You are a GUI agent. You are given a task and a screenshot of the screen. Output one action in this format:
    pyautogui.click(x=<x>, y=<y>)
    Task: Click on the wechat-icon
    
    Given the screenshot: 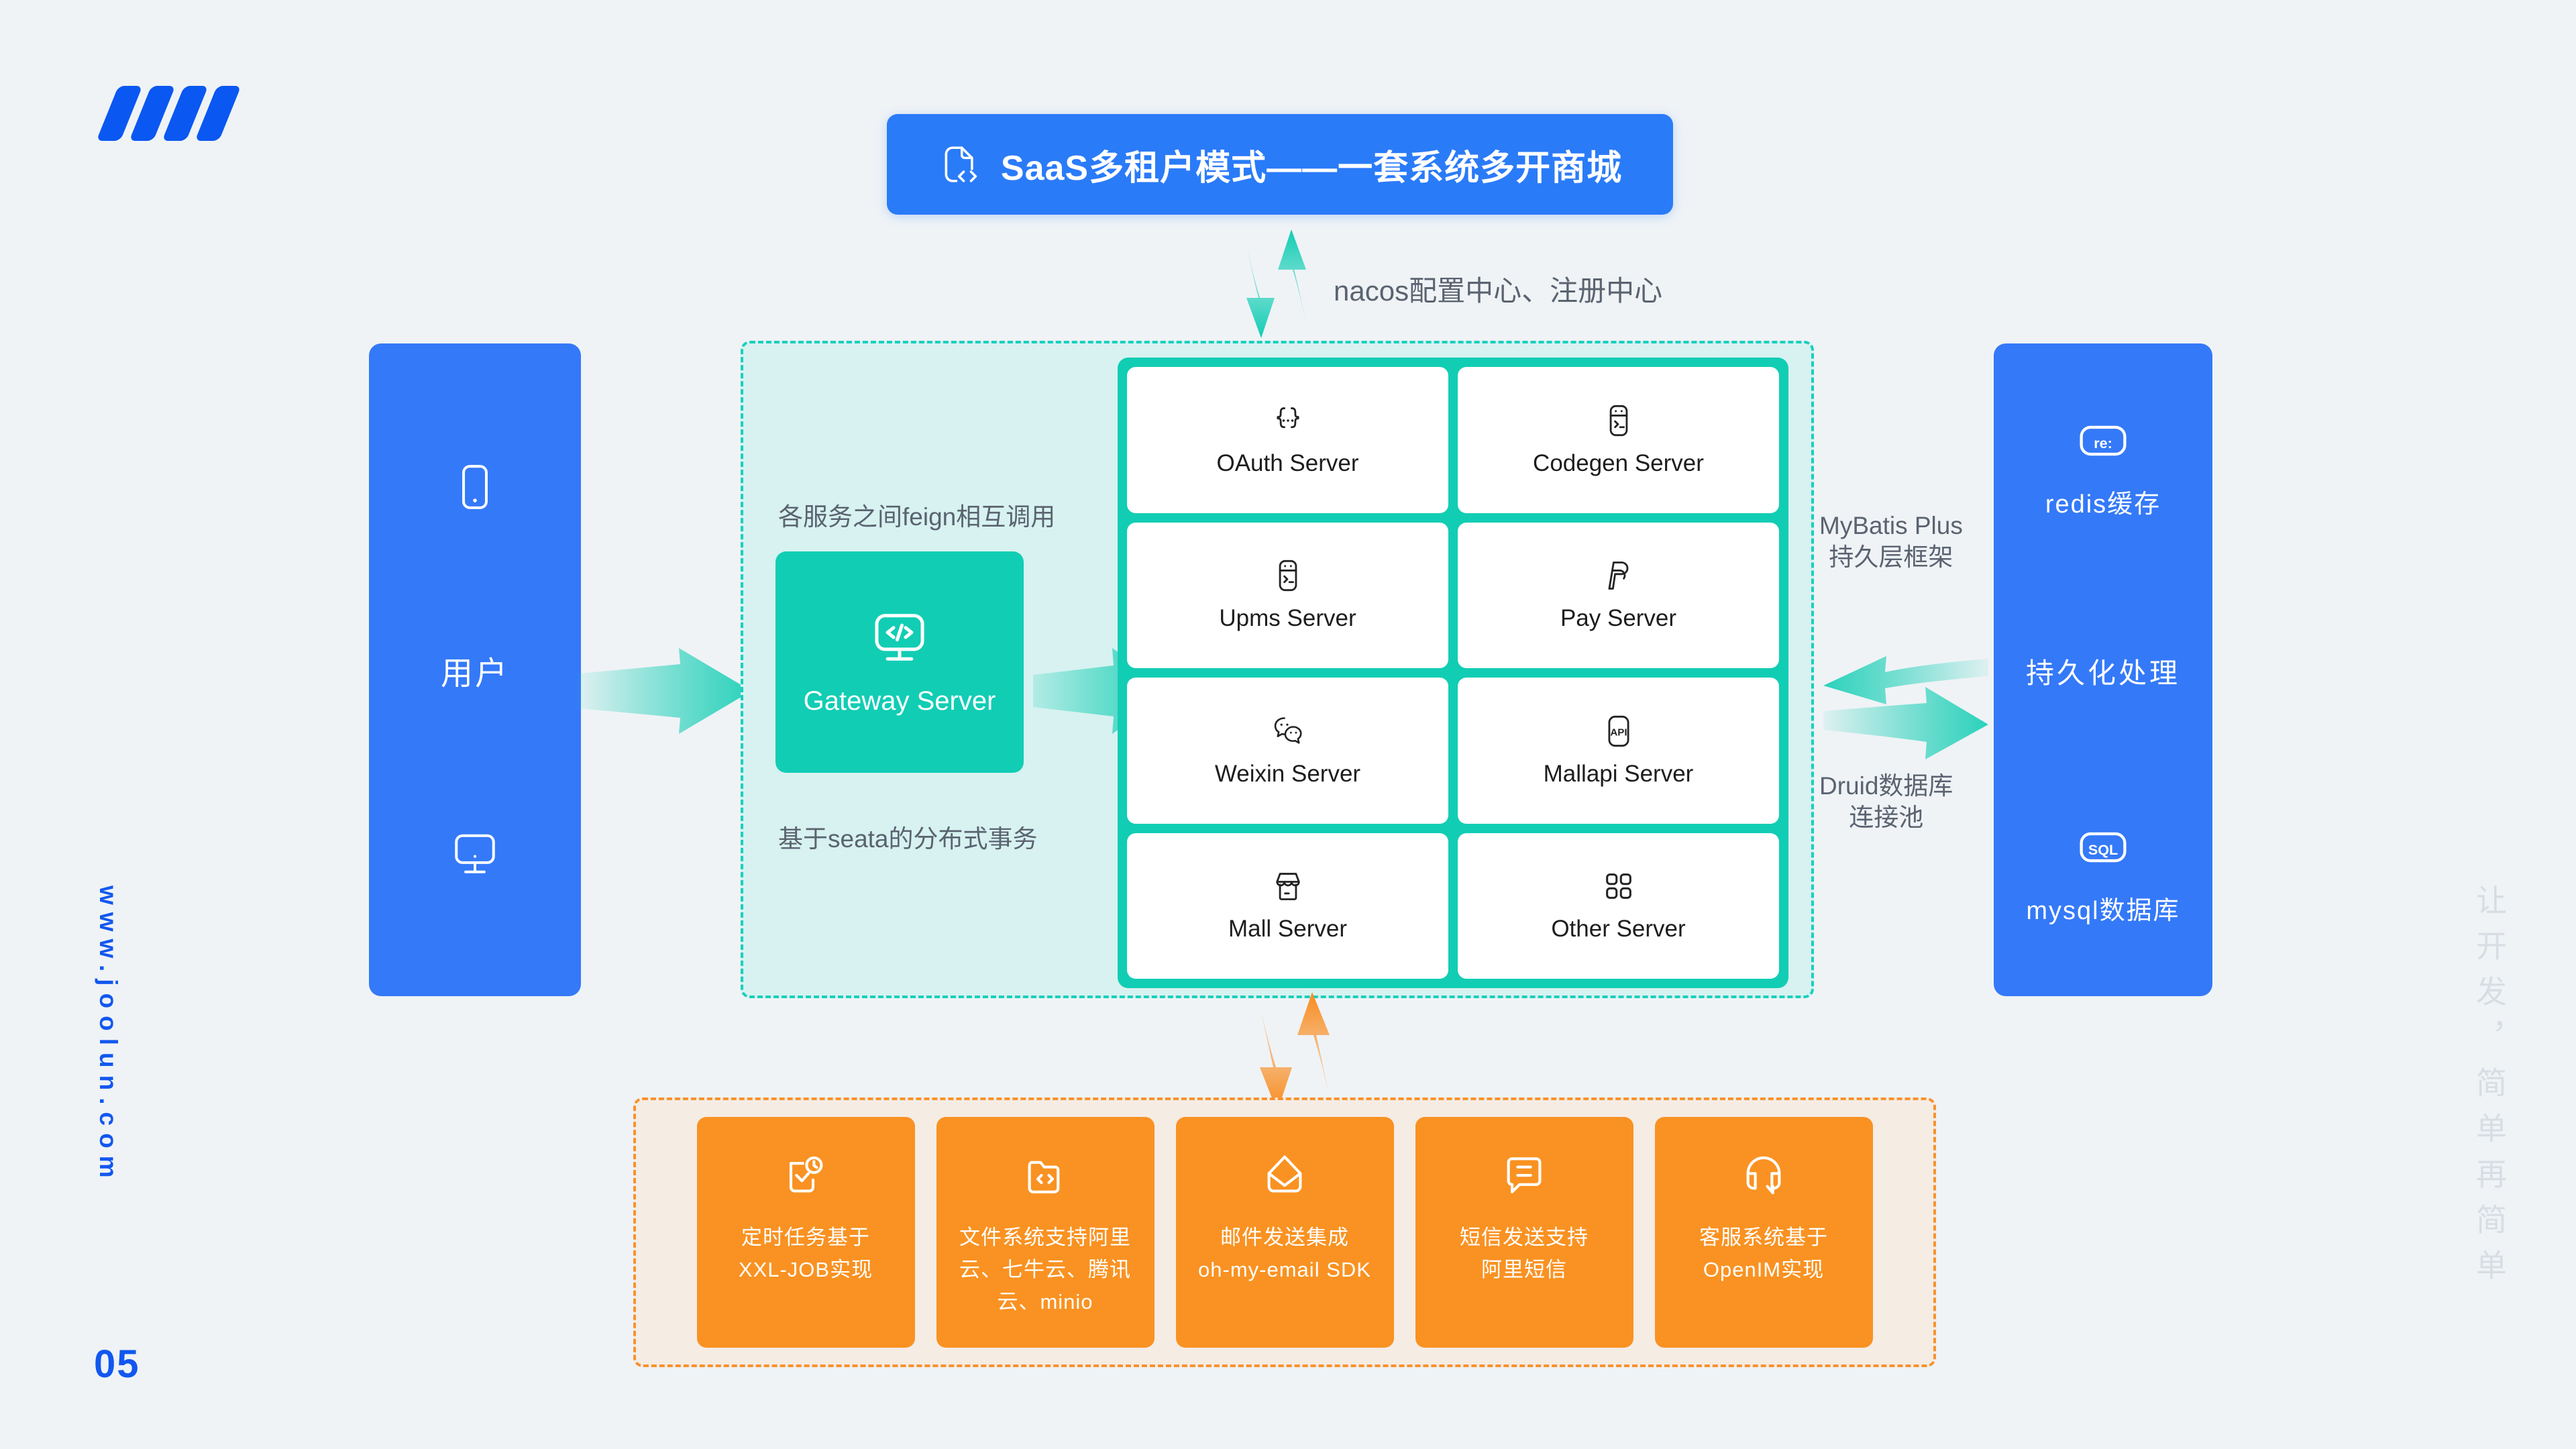 What is the action you would take?
    pyautogui.click(x=1288, y=730)
    